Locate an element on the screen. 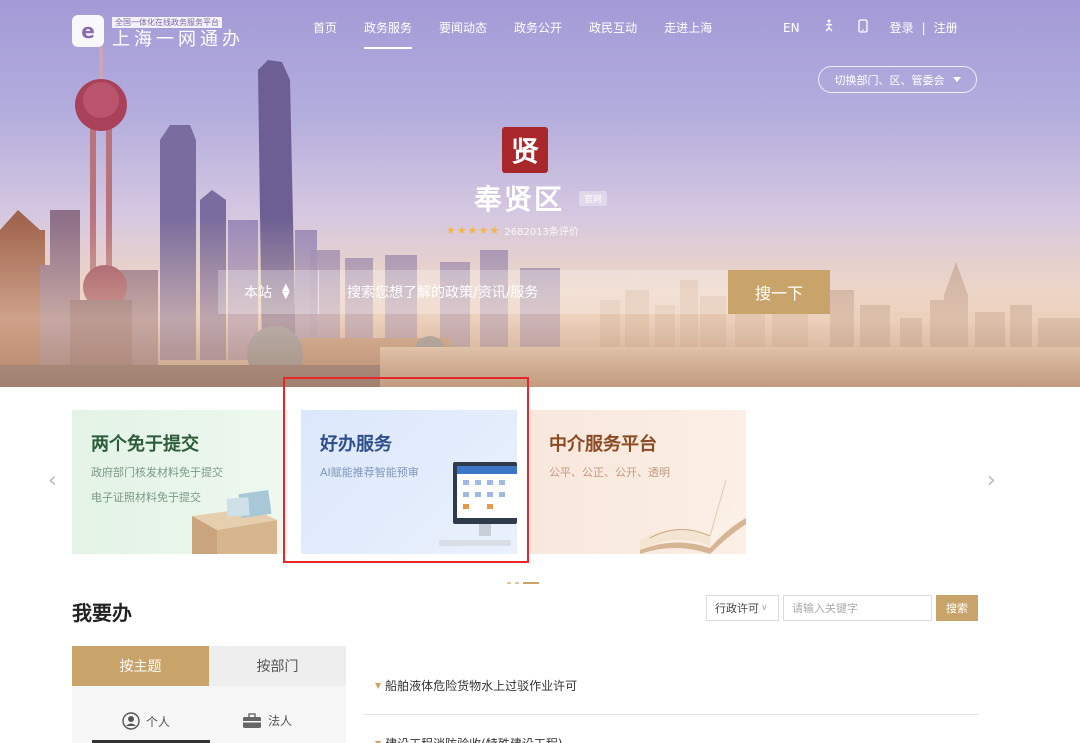  card-subtitle: 公平、公正、公开、透明 is located at coordinates (609, 472).